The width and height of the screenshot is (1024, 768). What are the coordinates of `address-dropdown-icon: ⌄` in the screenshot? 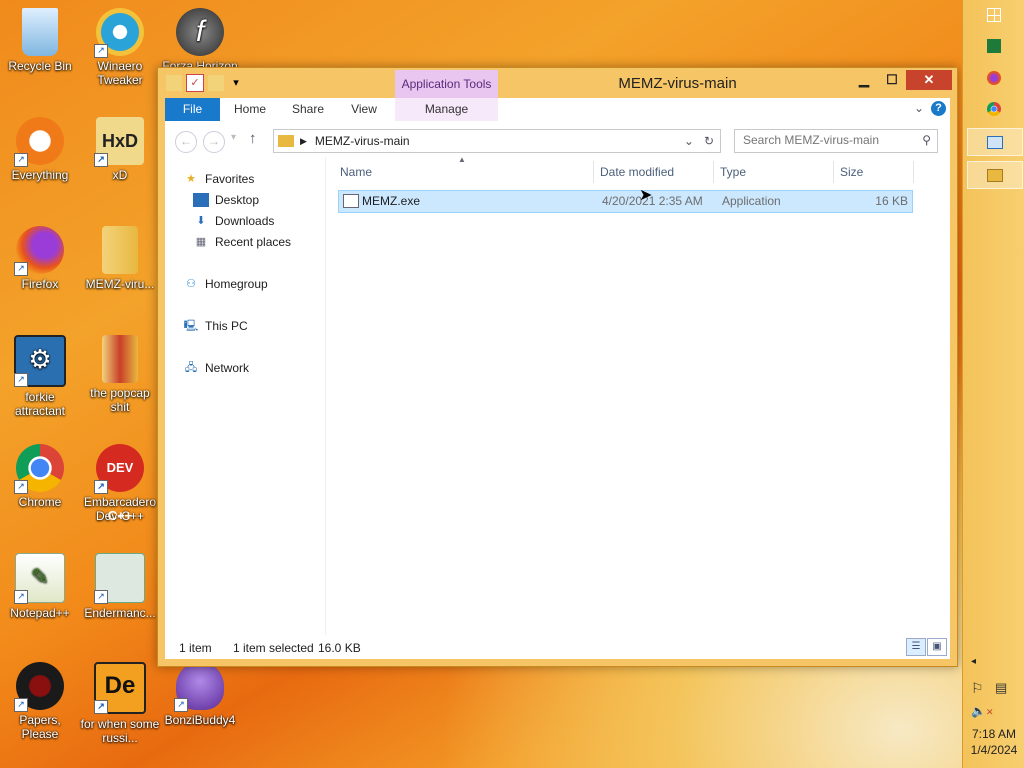 It's located at (689, 141).